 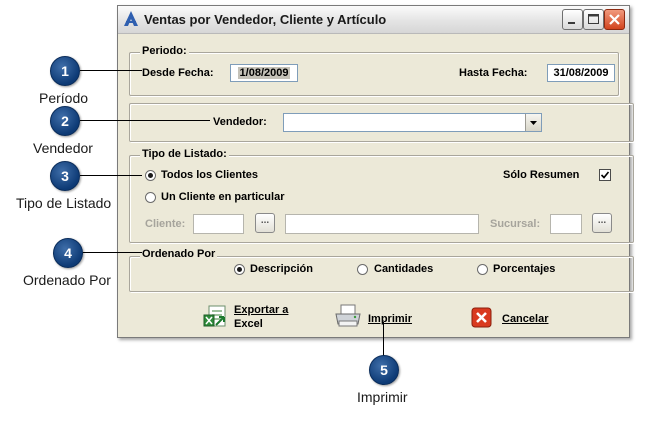 What do you see at coordinates (362, 269) in the screenshot?
I see `radio-cantidades` at bounding box center [362, 269].